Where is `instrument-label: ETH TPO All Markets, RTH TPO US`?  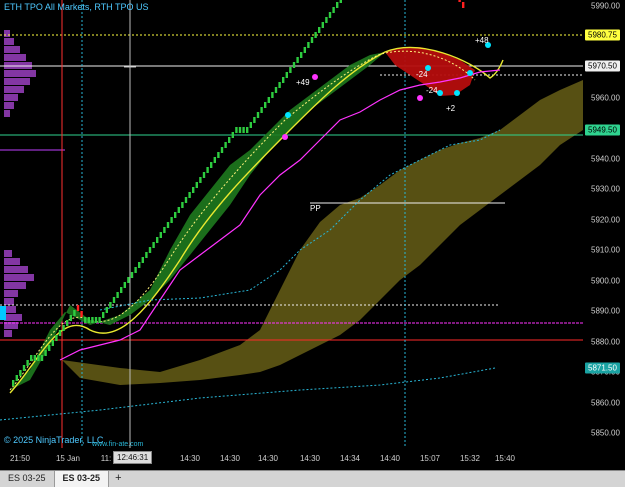
instrument-label: ETH TPO All Markets, RTH TPO US is located at coordinates (76, 7).